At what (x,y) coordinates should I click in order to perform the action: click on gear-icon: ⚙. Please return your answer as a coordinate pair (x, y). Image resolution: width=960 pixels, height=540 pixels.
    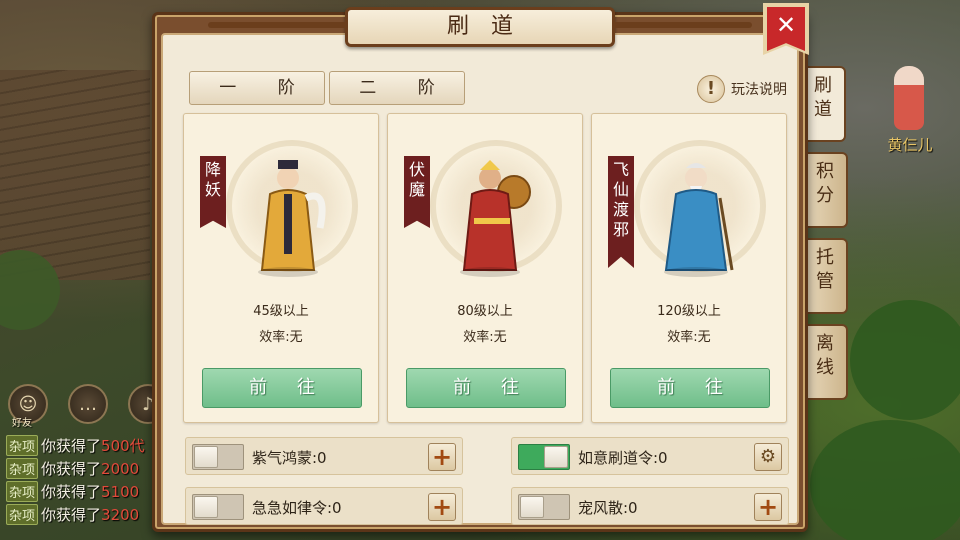
    Looking at the image, I should click on (768, 457).